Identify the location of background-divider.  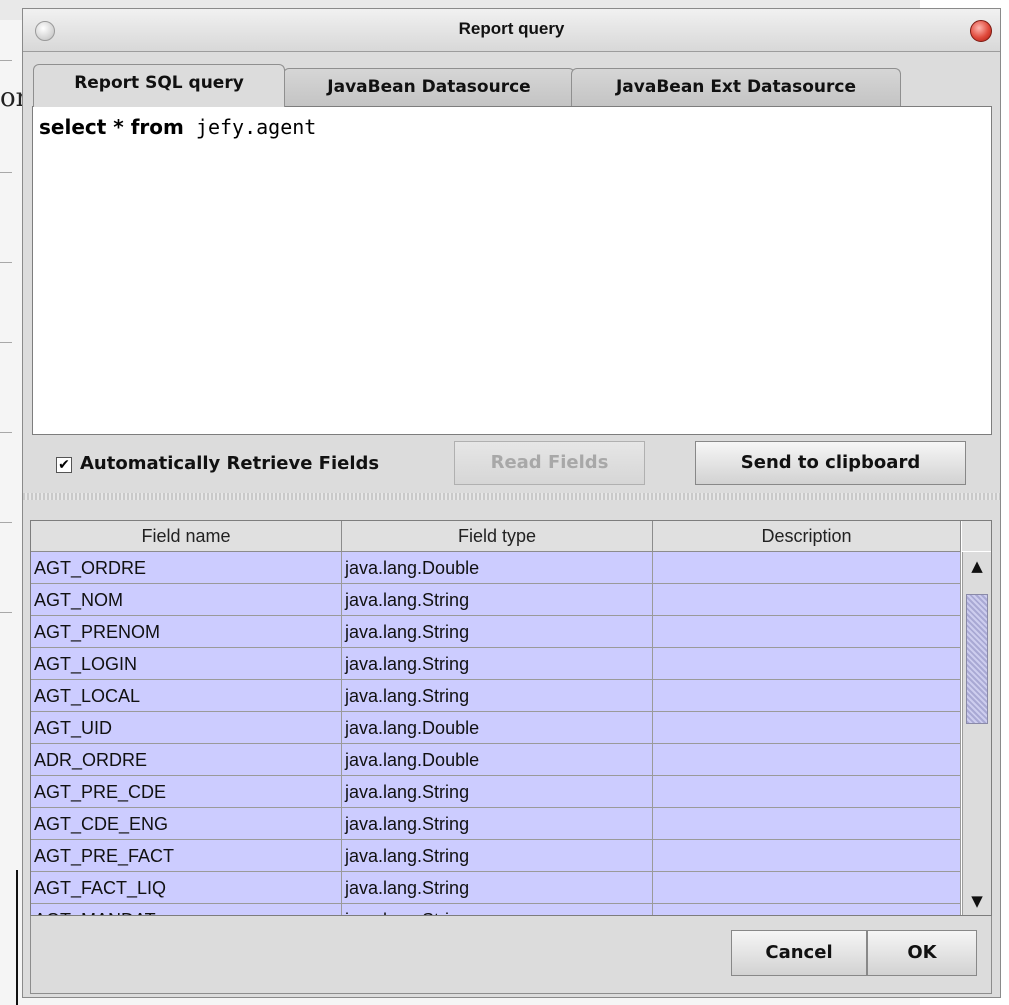
(17, 937).